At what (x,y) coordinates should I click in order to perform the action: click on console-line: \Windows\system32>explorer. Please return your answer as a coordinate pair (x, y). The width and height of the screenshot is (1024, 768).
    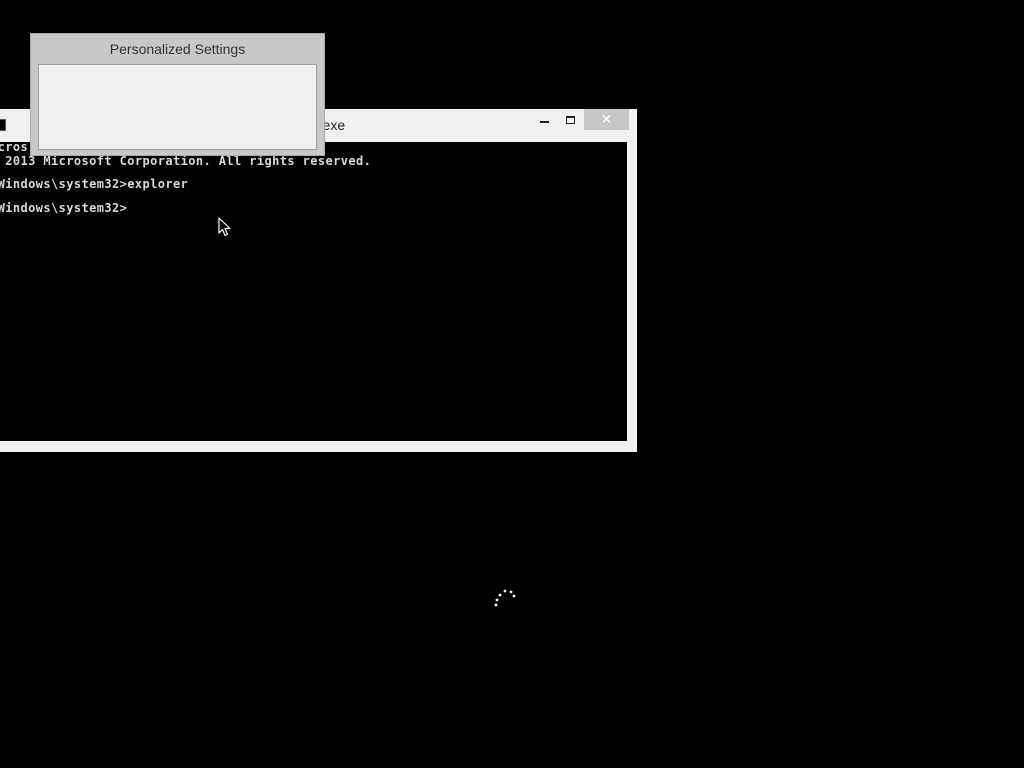
    Looking at the image, I should click on (94, 184).